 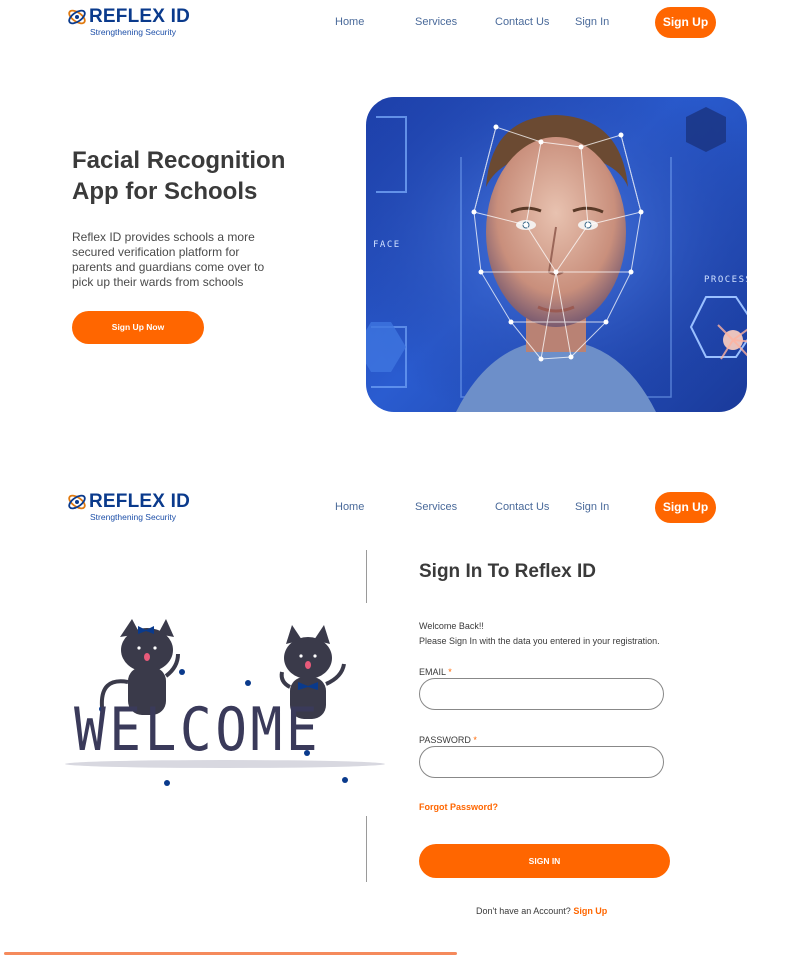 I want to click on face-label: FACE, so click(x=387, y=245).